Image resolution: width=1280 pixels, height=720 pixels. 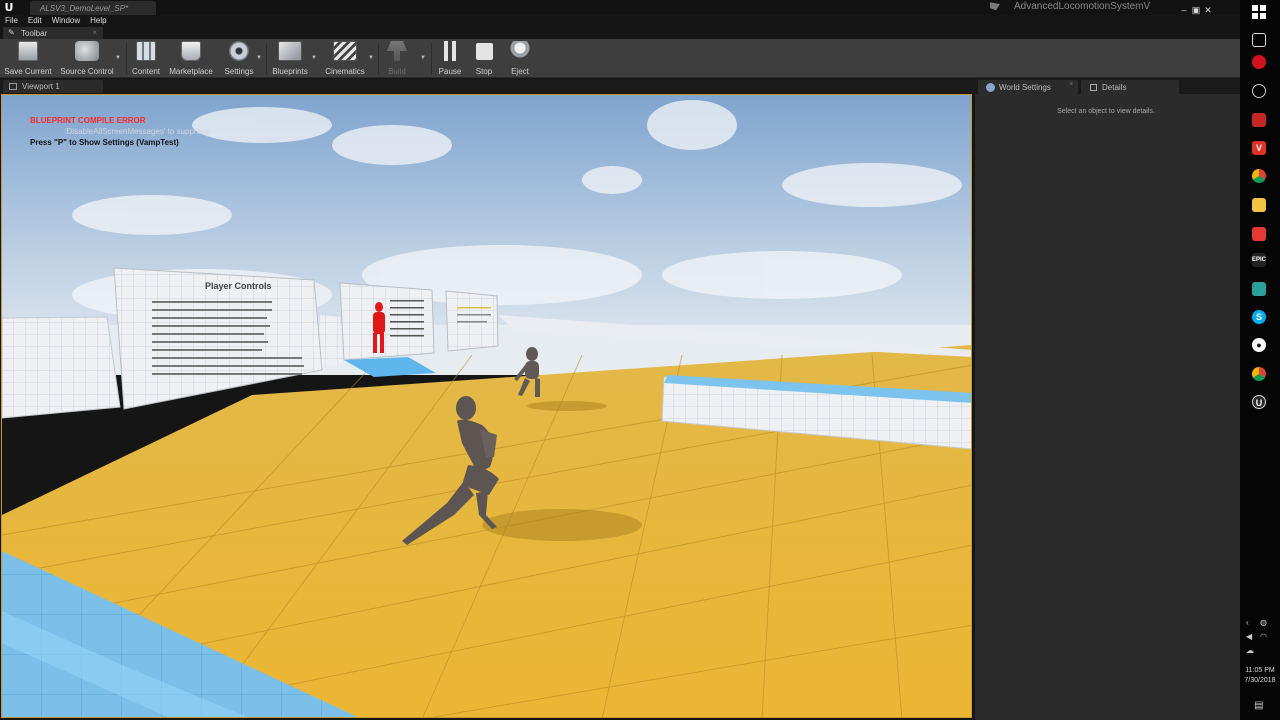 I want to click on tab-details-label: Details, so click(x=1114, y=87).